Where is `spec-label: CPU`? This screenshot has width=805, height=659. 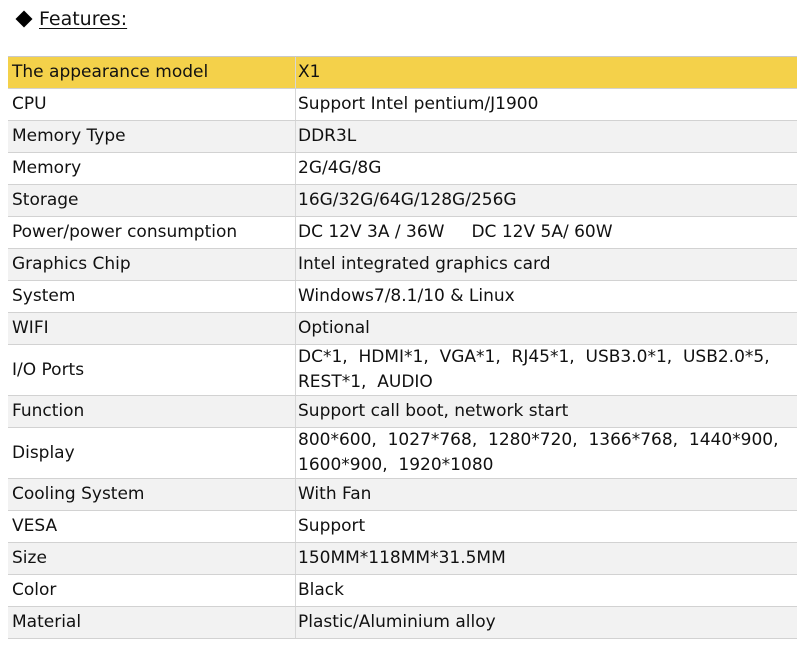 spec-label: CPU is located at coordinates (152, 104).